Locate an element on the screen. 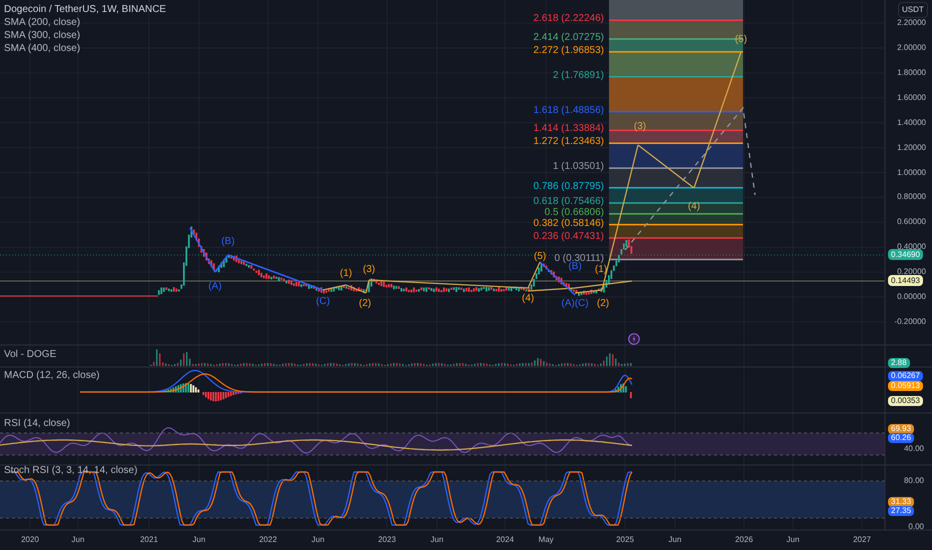 This screenshot has height=550, width=932. indicator-value-badge: 60.26 is located at coordinates (901, 438).